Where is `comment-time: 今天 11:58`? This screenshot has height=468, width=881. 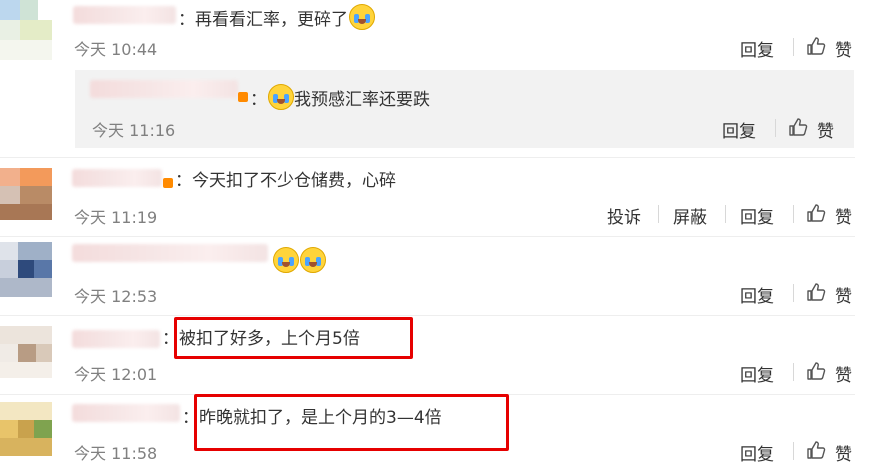 comment-time: 今天 11:58 is located at coordinates (116, 453).